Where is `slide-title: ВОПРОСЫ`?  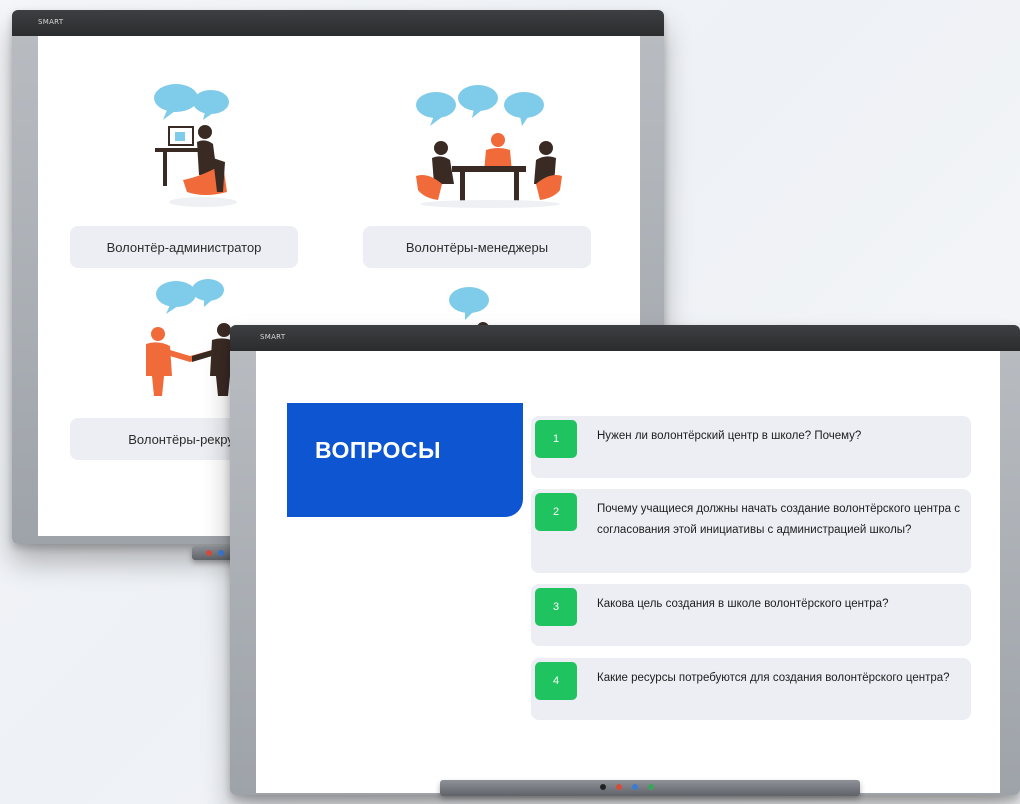
slide-title: ВОПРОСЫ is located at coordinates (378, 450).